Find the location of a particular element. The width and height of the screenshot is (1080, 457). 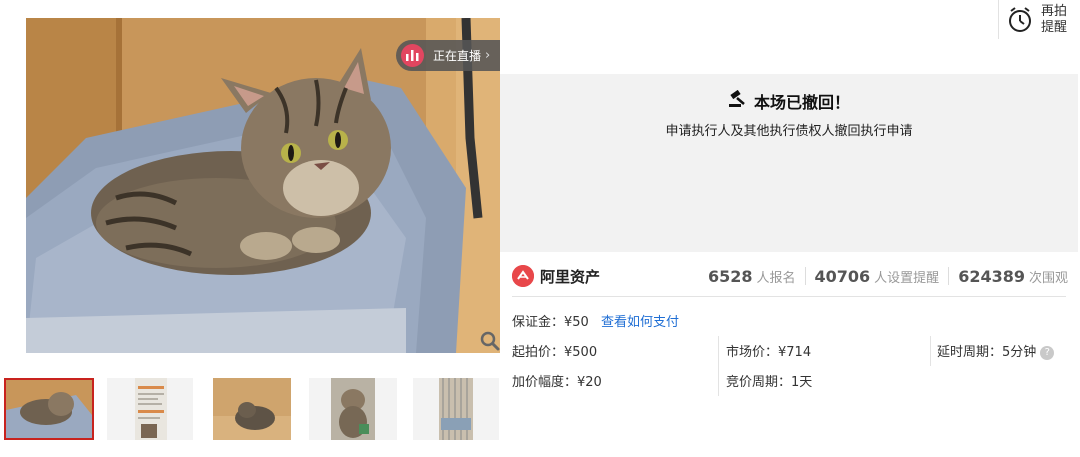

withdrawn-reason: 申请执行人及其他执行债权人撤回执行申请 is located at coordinates (789, 131).